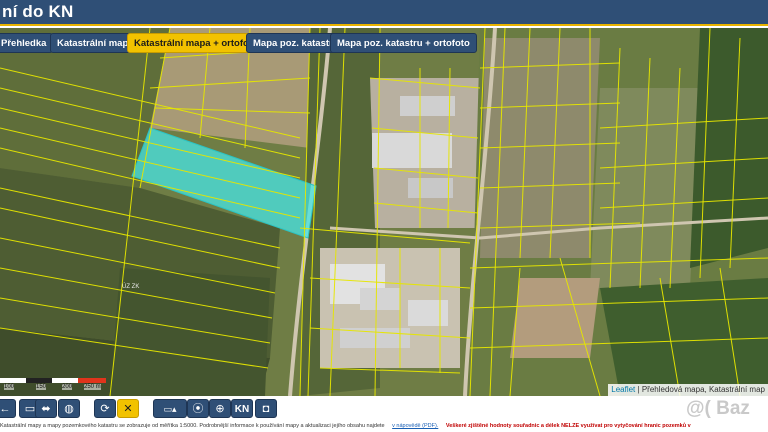 The width and height of the screenshot is (768, 432). Describe the element at coordinates (198, 408) in the screenshot. I see `location-icon: ⦿` at that location.